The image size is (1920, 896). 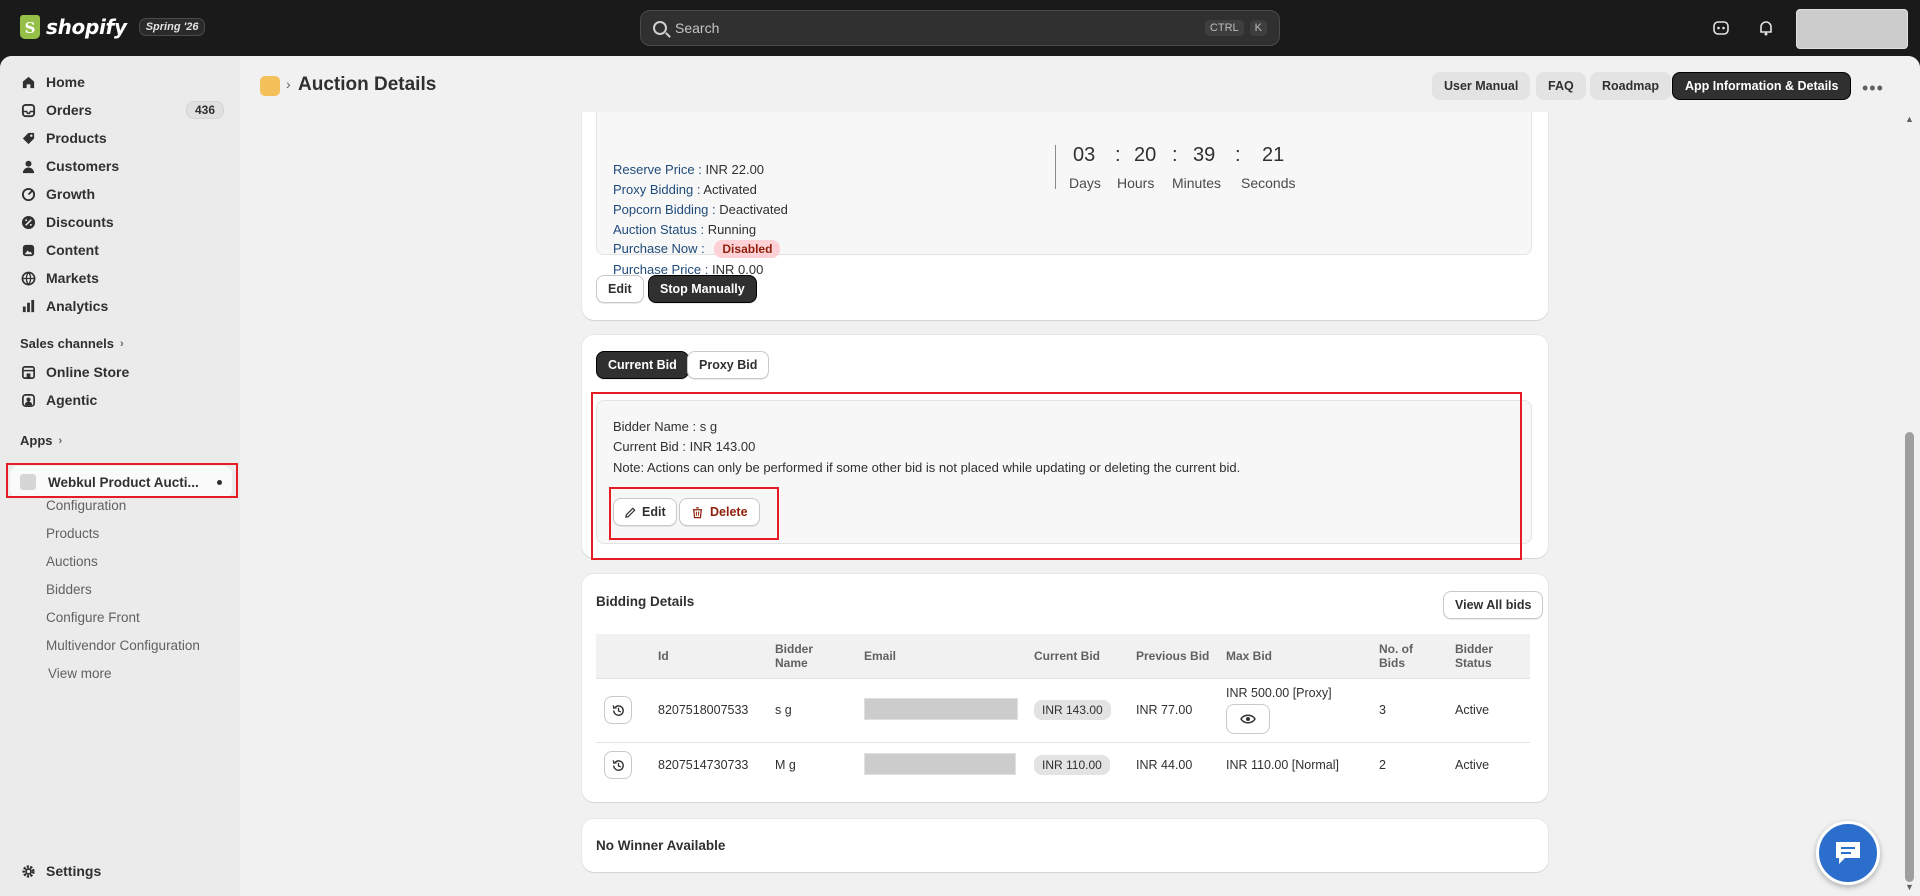 What do you see at coordinates (28, 82) in the screenshot?
I see `home-icon` at bounding box center [28, 82].